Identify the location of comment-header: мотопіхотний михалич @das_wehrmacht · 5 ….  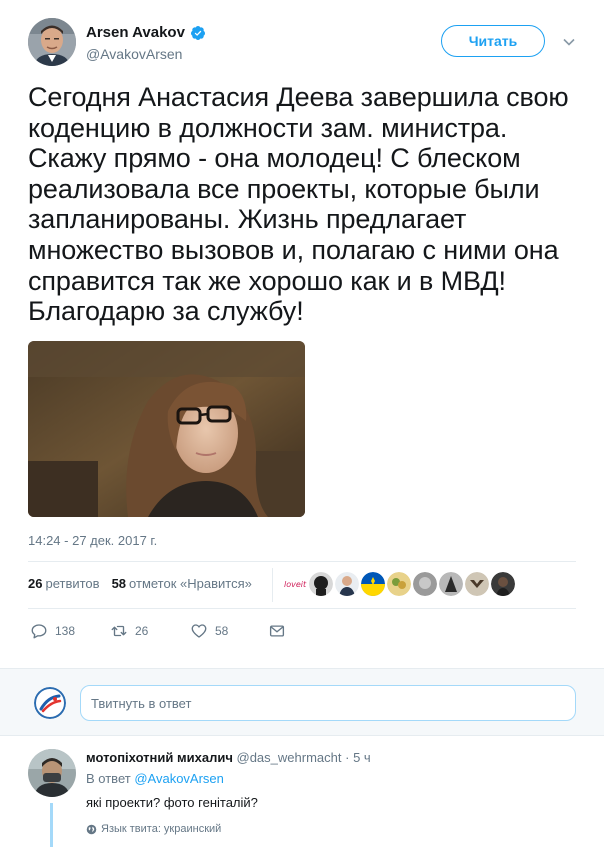
(228, 757).